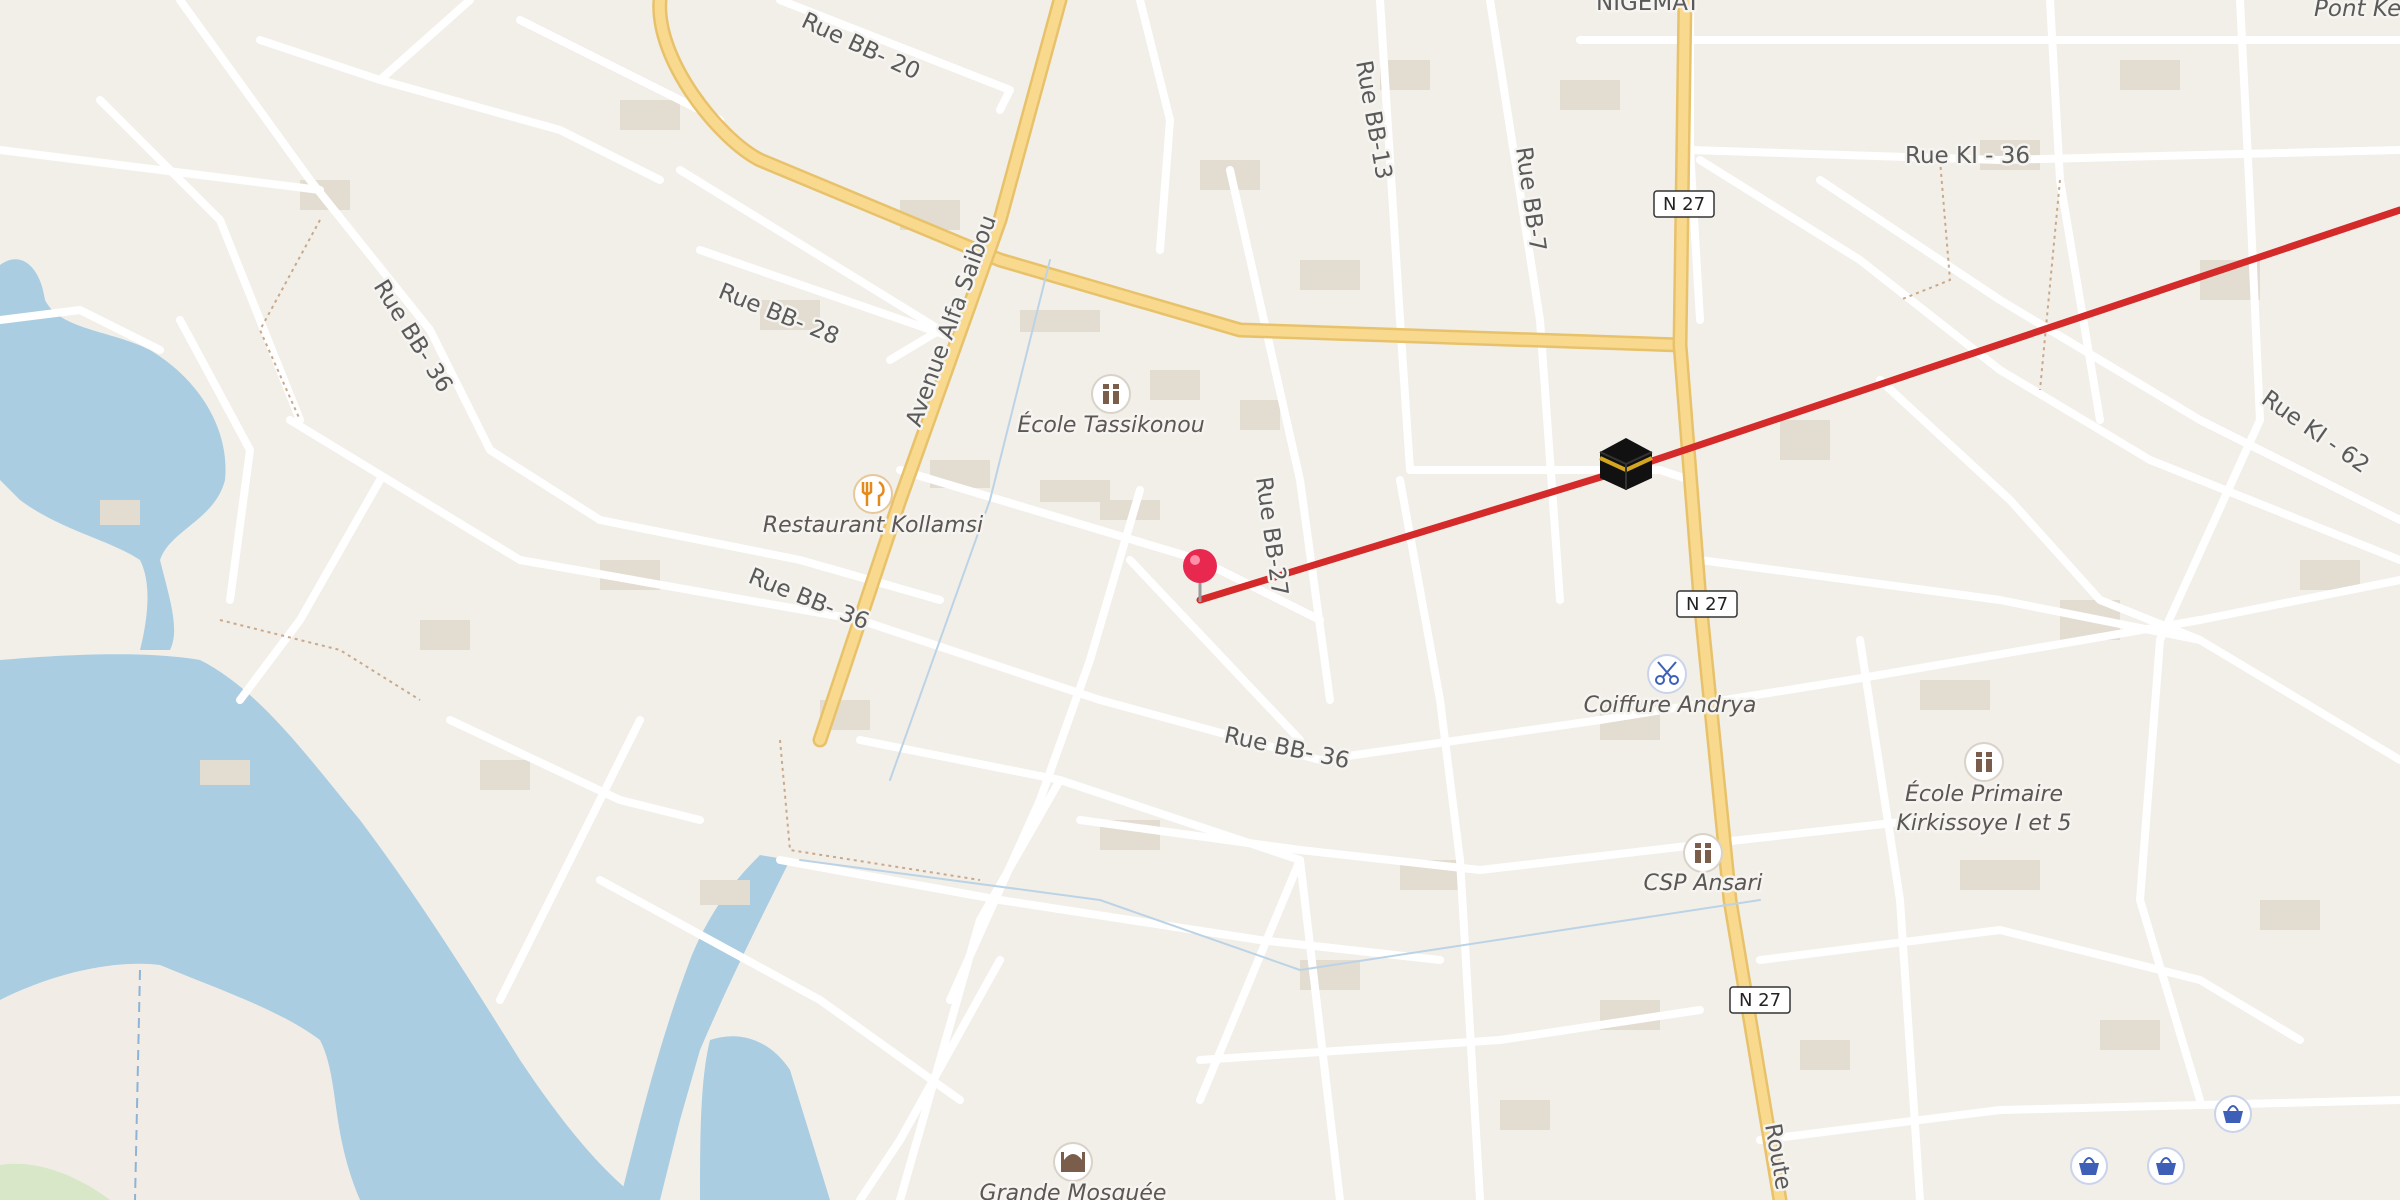  What do you see at coordinates (1984, 794) in the screenshot?
I see `poi-label: École Primaire` at bounding box center [1984, 794].